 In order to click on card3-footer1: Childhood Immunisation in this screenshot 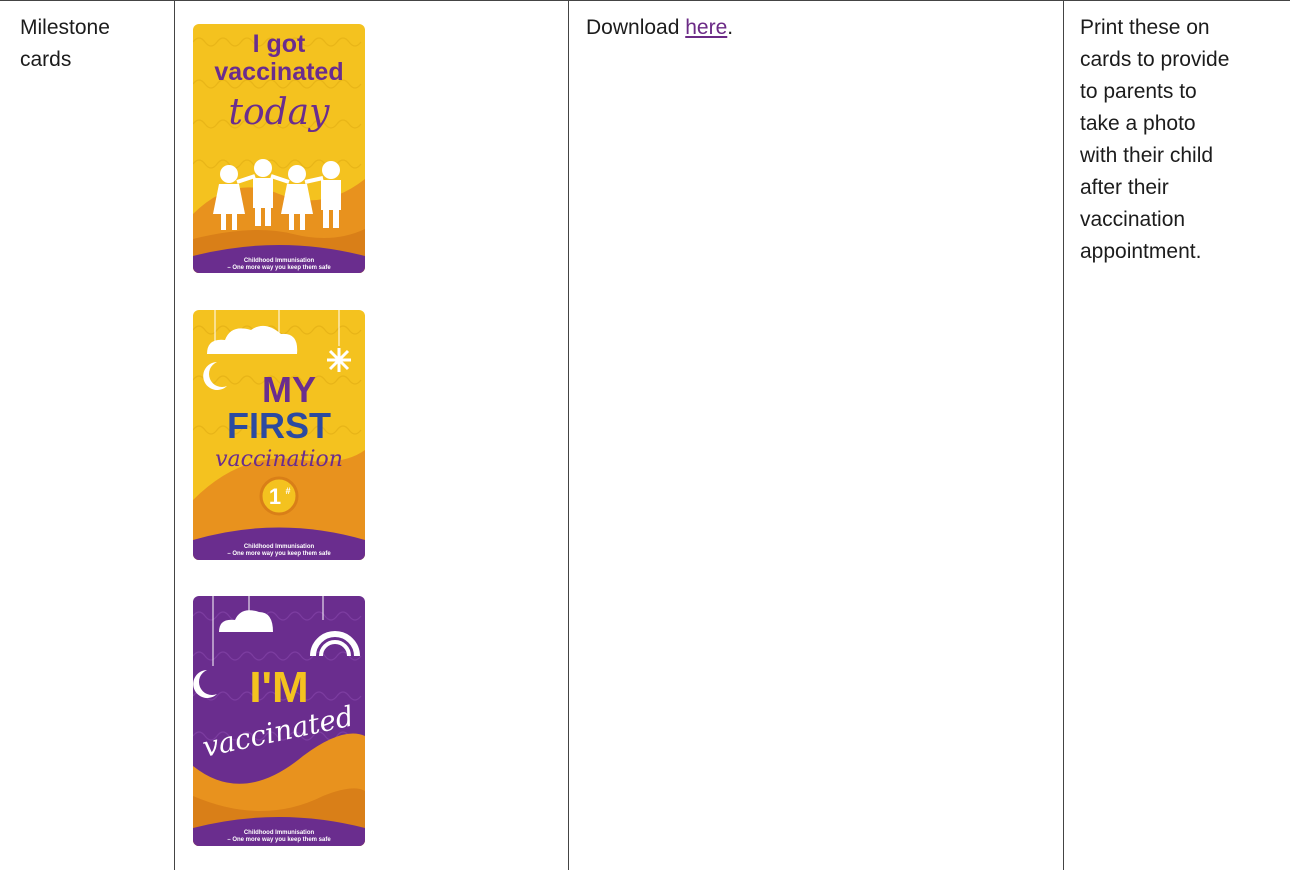, I will do `click(279, 833)`.